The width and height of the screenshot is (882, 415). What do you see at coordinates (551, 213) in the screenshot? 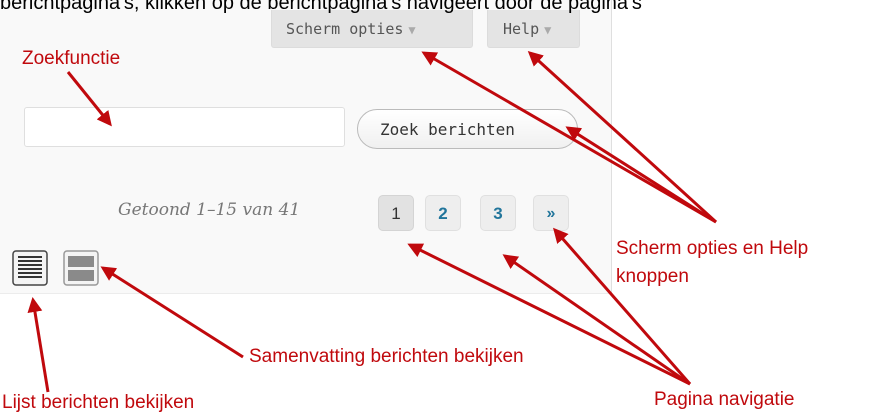
I see `next-page-button: »` at bounding box center [551, 213].